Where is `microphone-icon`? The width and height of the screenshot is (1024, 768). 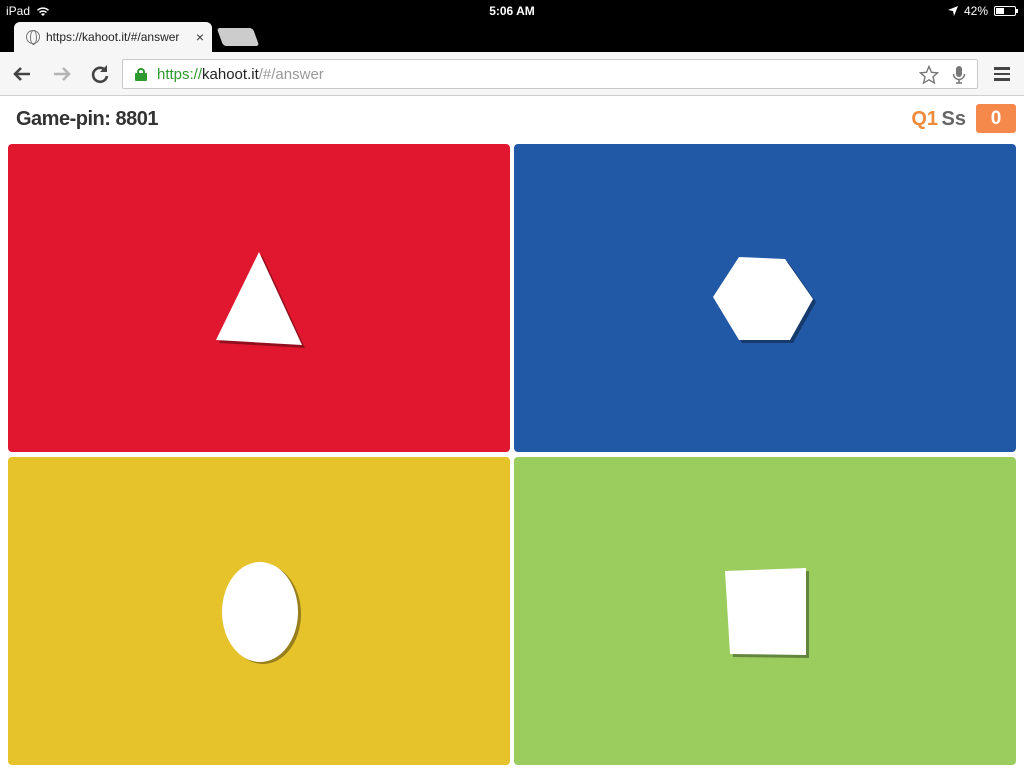
microphone-icon is located at coordinates (959, 75).